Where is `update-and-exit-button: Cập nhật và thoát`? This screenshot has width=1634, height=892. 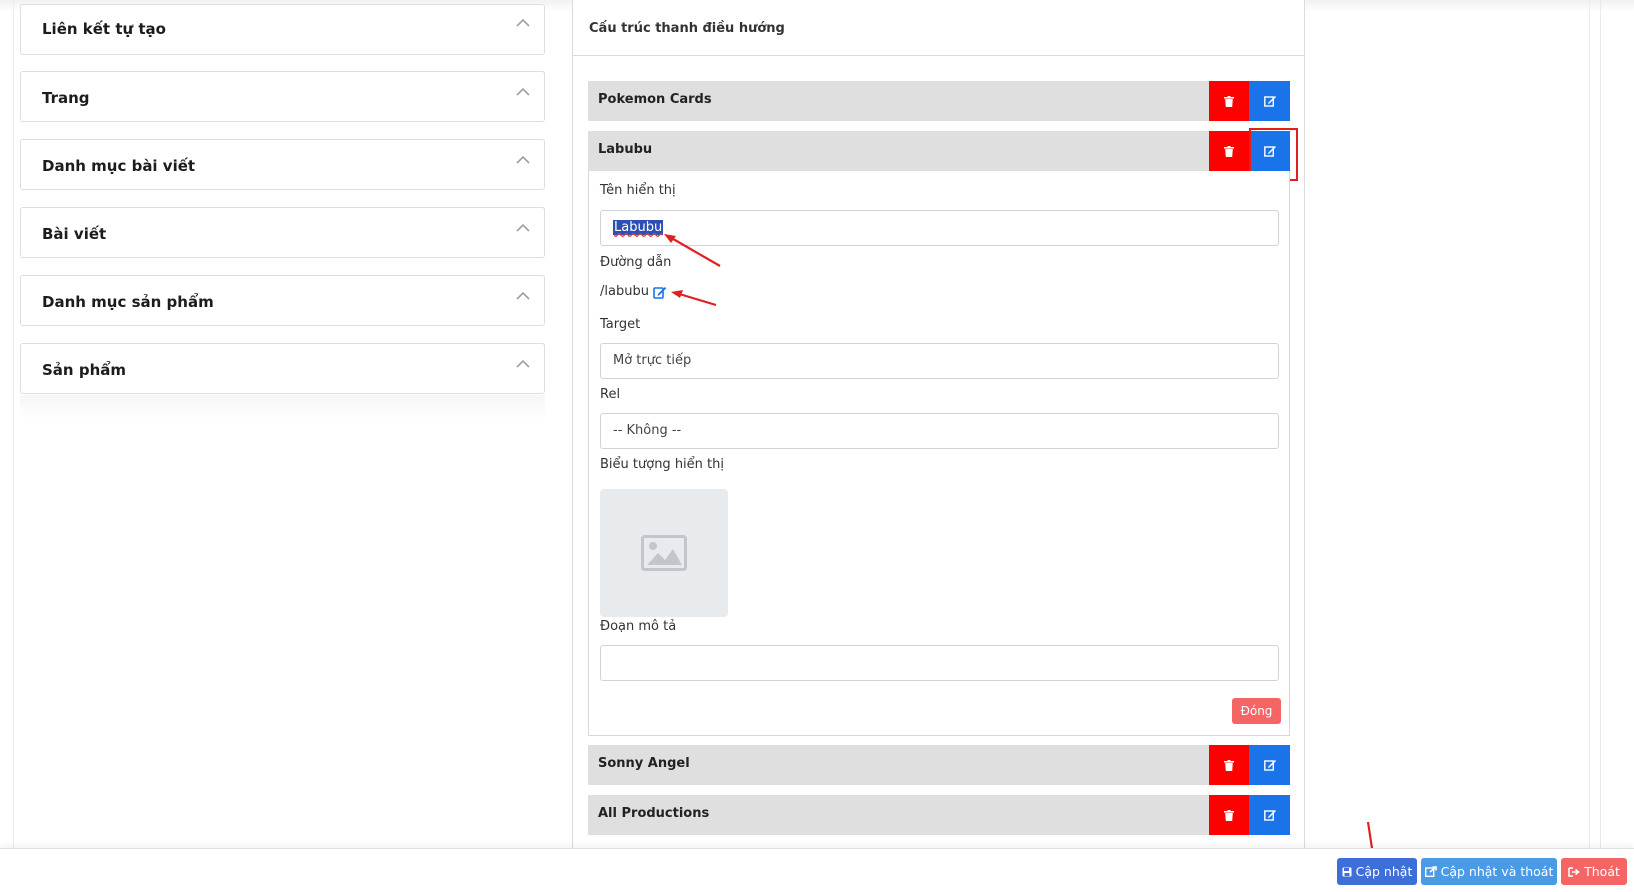
update-and-exit-button: Cập nhật và thoát is located at coordinates (1489, 871).